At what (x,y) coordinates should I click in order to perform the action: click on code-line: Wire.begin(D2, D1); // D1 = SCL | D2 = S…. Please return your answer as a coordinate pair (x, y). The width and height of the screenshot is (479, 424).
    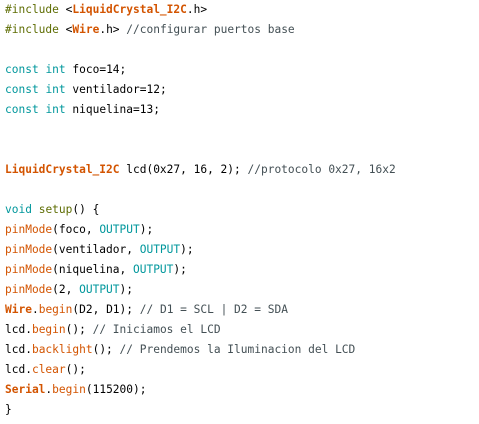
    Looking at the image, I should click on (146, 310).